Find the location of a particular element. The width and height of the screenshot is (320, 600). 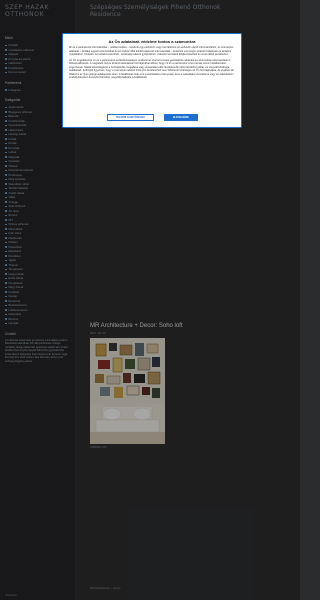

accept-button: Elfogadom is located at coordinates (180, 117).